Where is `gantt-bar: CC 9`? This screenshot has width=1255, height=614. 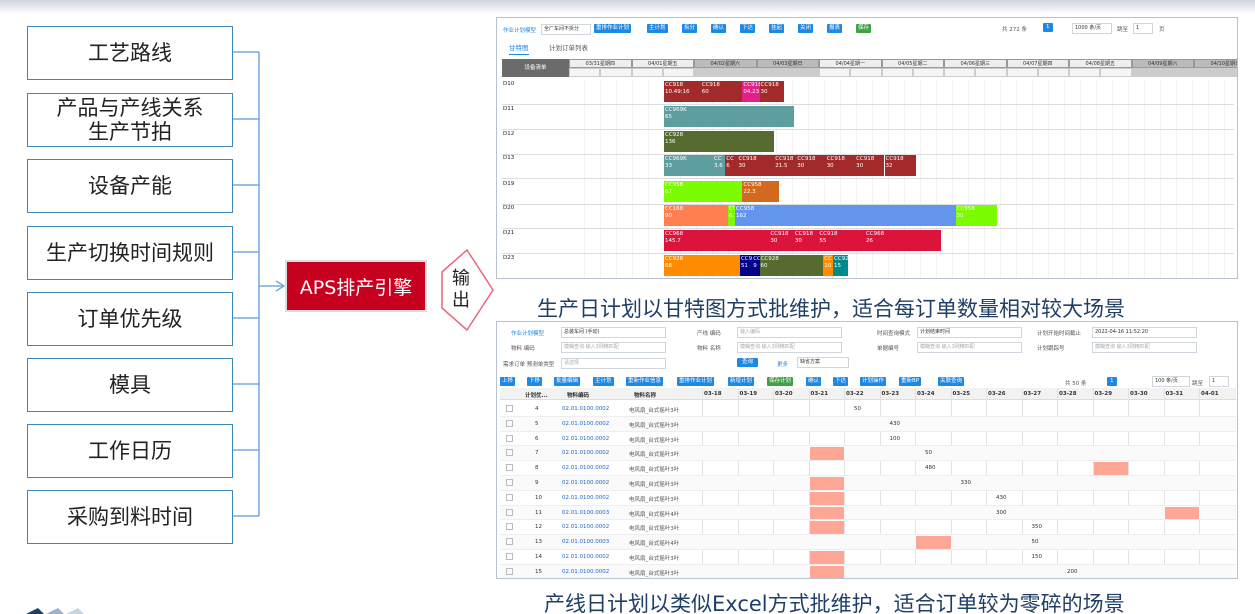
gantt-bar: CC 9 is located at coordinates (756, 265).